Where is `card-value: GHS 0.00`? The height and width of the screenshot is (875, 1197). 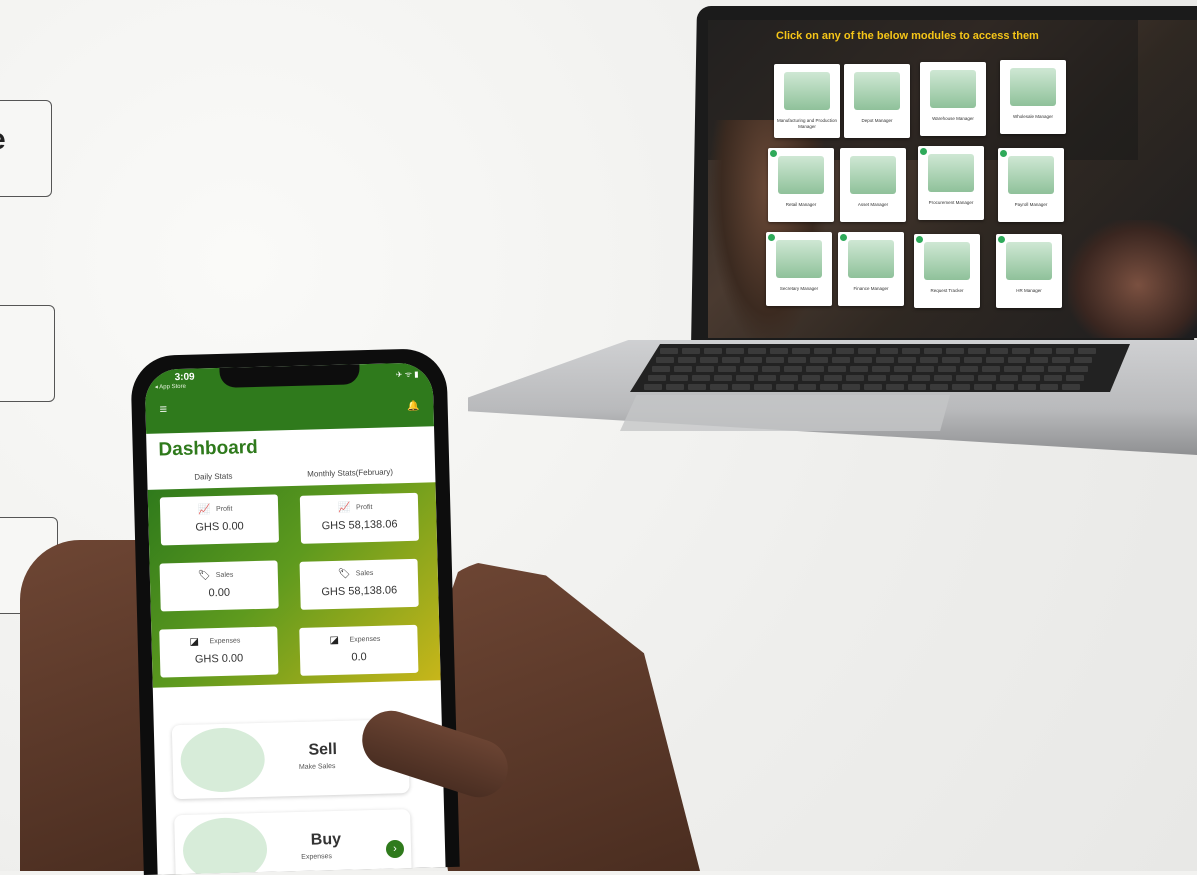 card-value: GHS 0.00 is located at coordinates (219, 659).